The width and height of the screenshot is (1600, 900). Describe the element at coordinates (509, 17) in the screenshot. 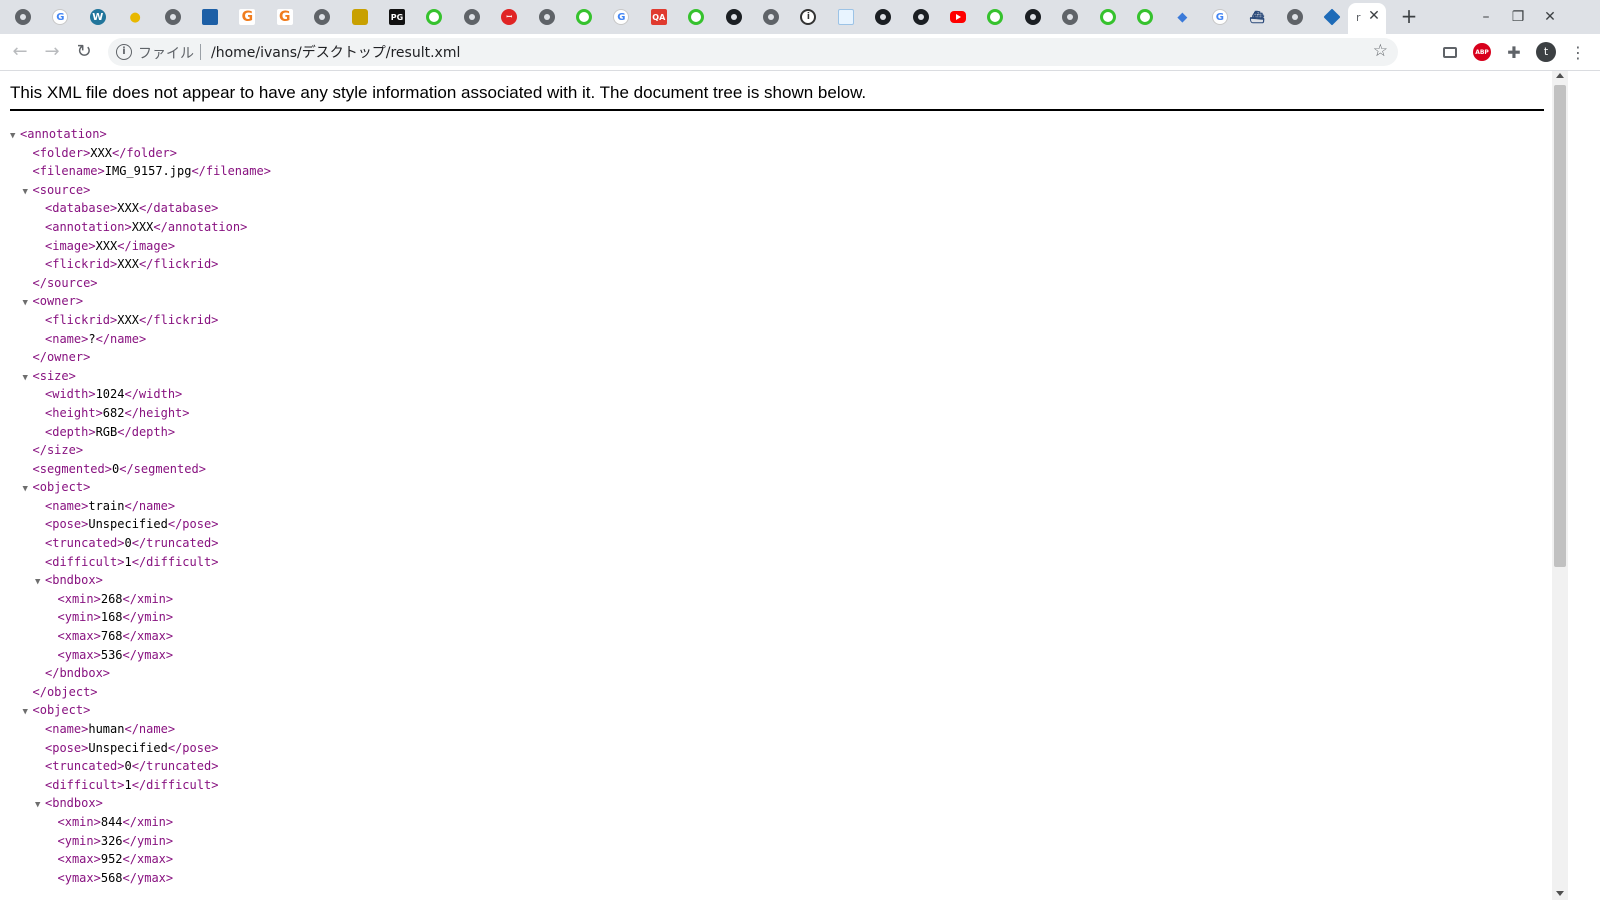

I see `tab-14: ꟷ` at that location.